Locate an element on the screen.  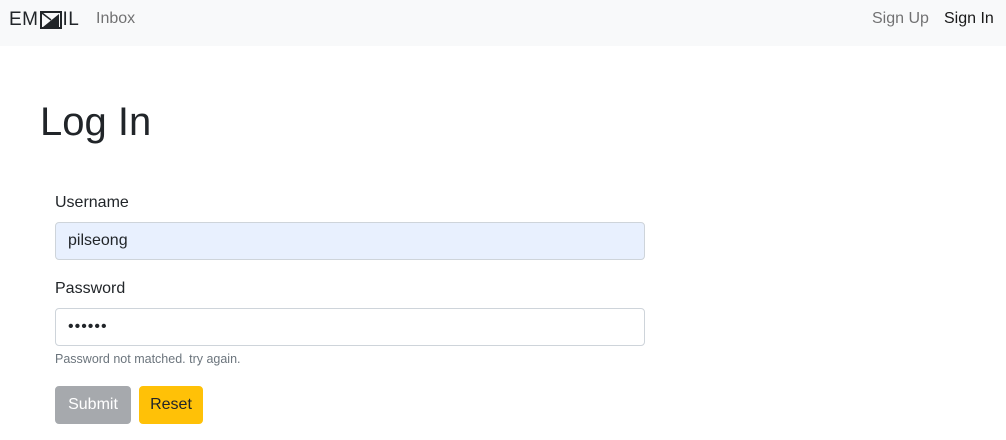
nav-link-sign-up: Sign Up is located at coordinates (900, 19).